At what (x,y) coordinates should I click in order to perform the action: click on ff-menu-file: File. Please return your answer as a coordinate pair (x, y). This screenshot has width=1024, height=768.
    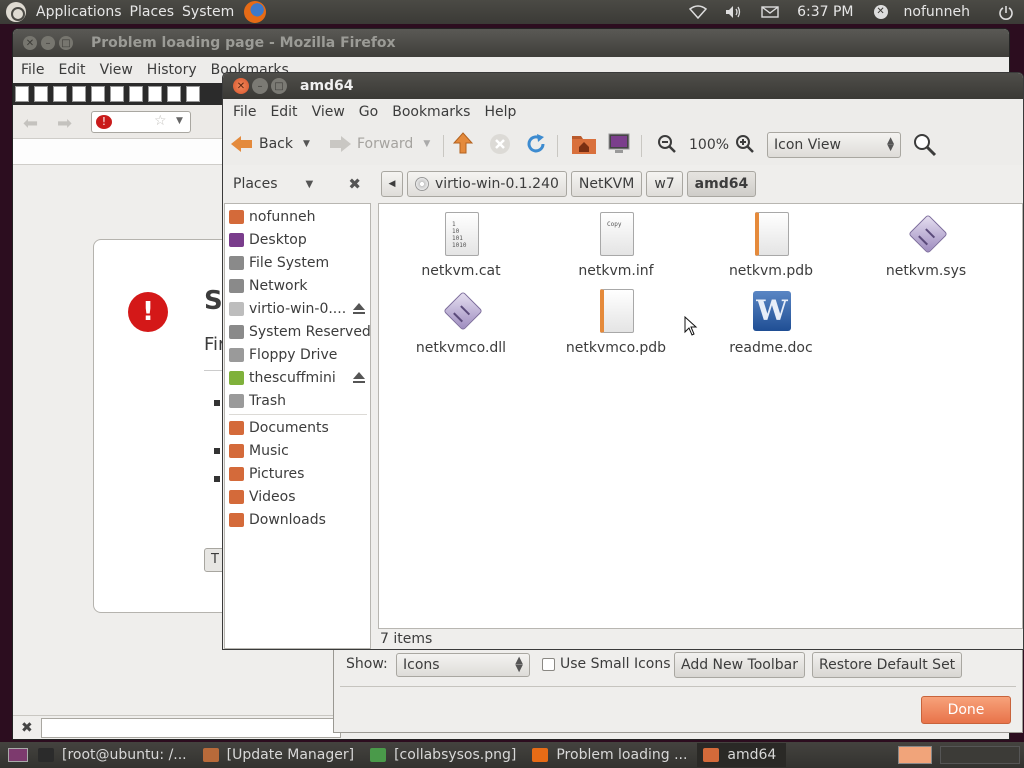
    Looking at the image, I should click on (32, 70).